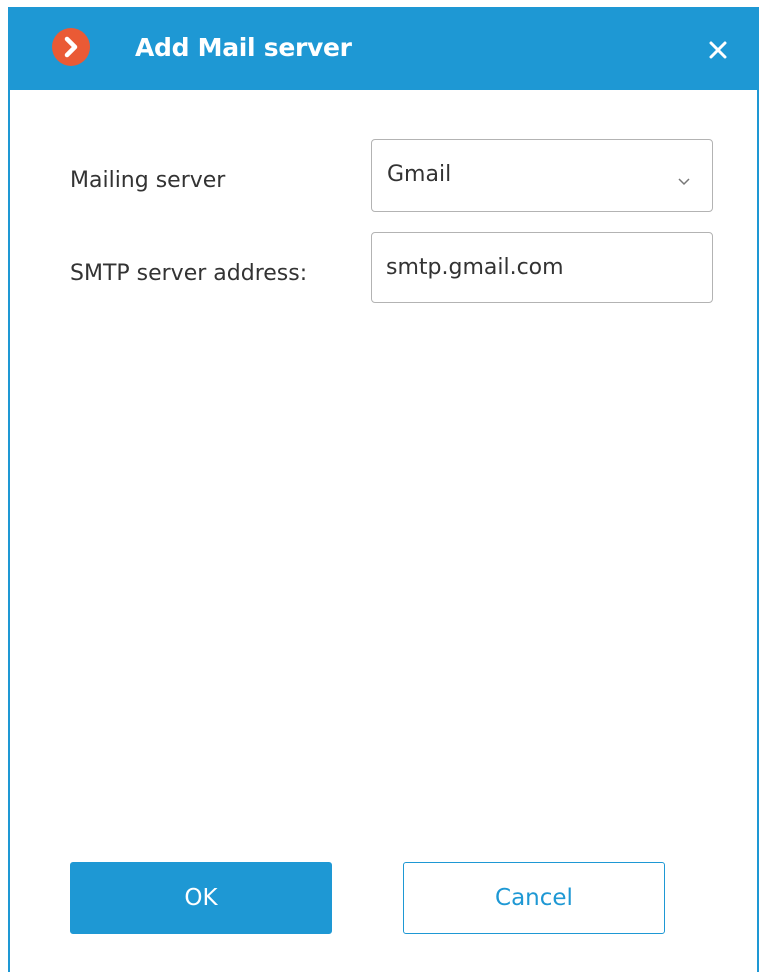 The width and height of the screenshot is (759, 972). What do you see at coordinates (684, 178) in the screenshot?
I see `chevron-down-icon` at bounding box center [684, 178].